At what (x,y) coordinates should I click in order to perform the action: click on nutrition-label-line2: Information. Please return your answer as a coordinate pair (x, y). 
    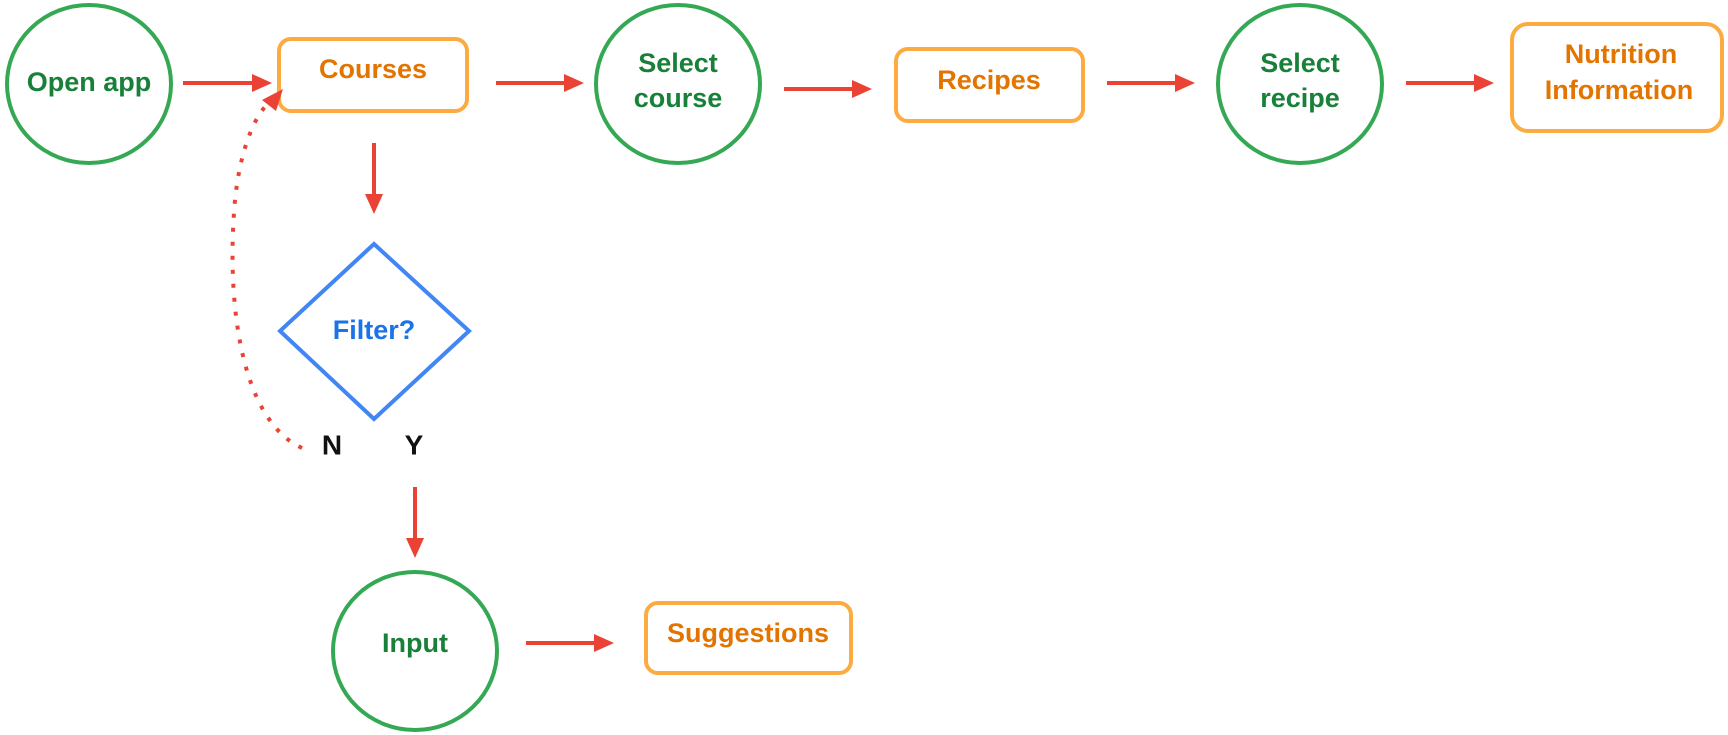
    Looking at the image, I should click on (1619, 90).